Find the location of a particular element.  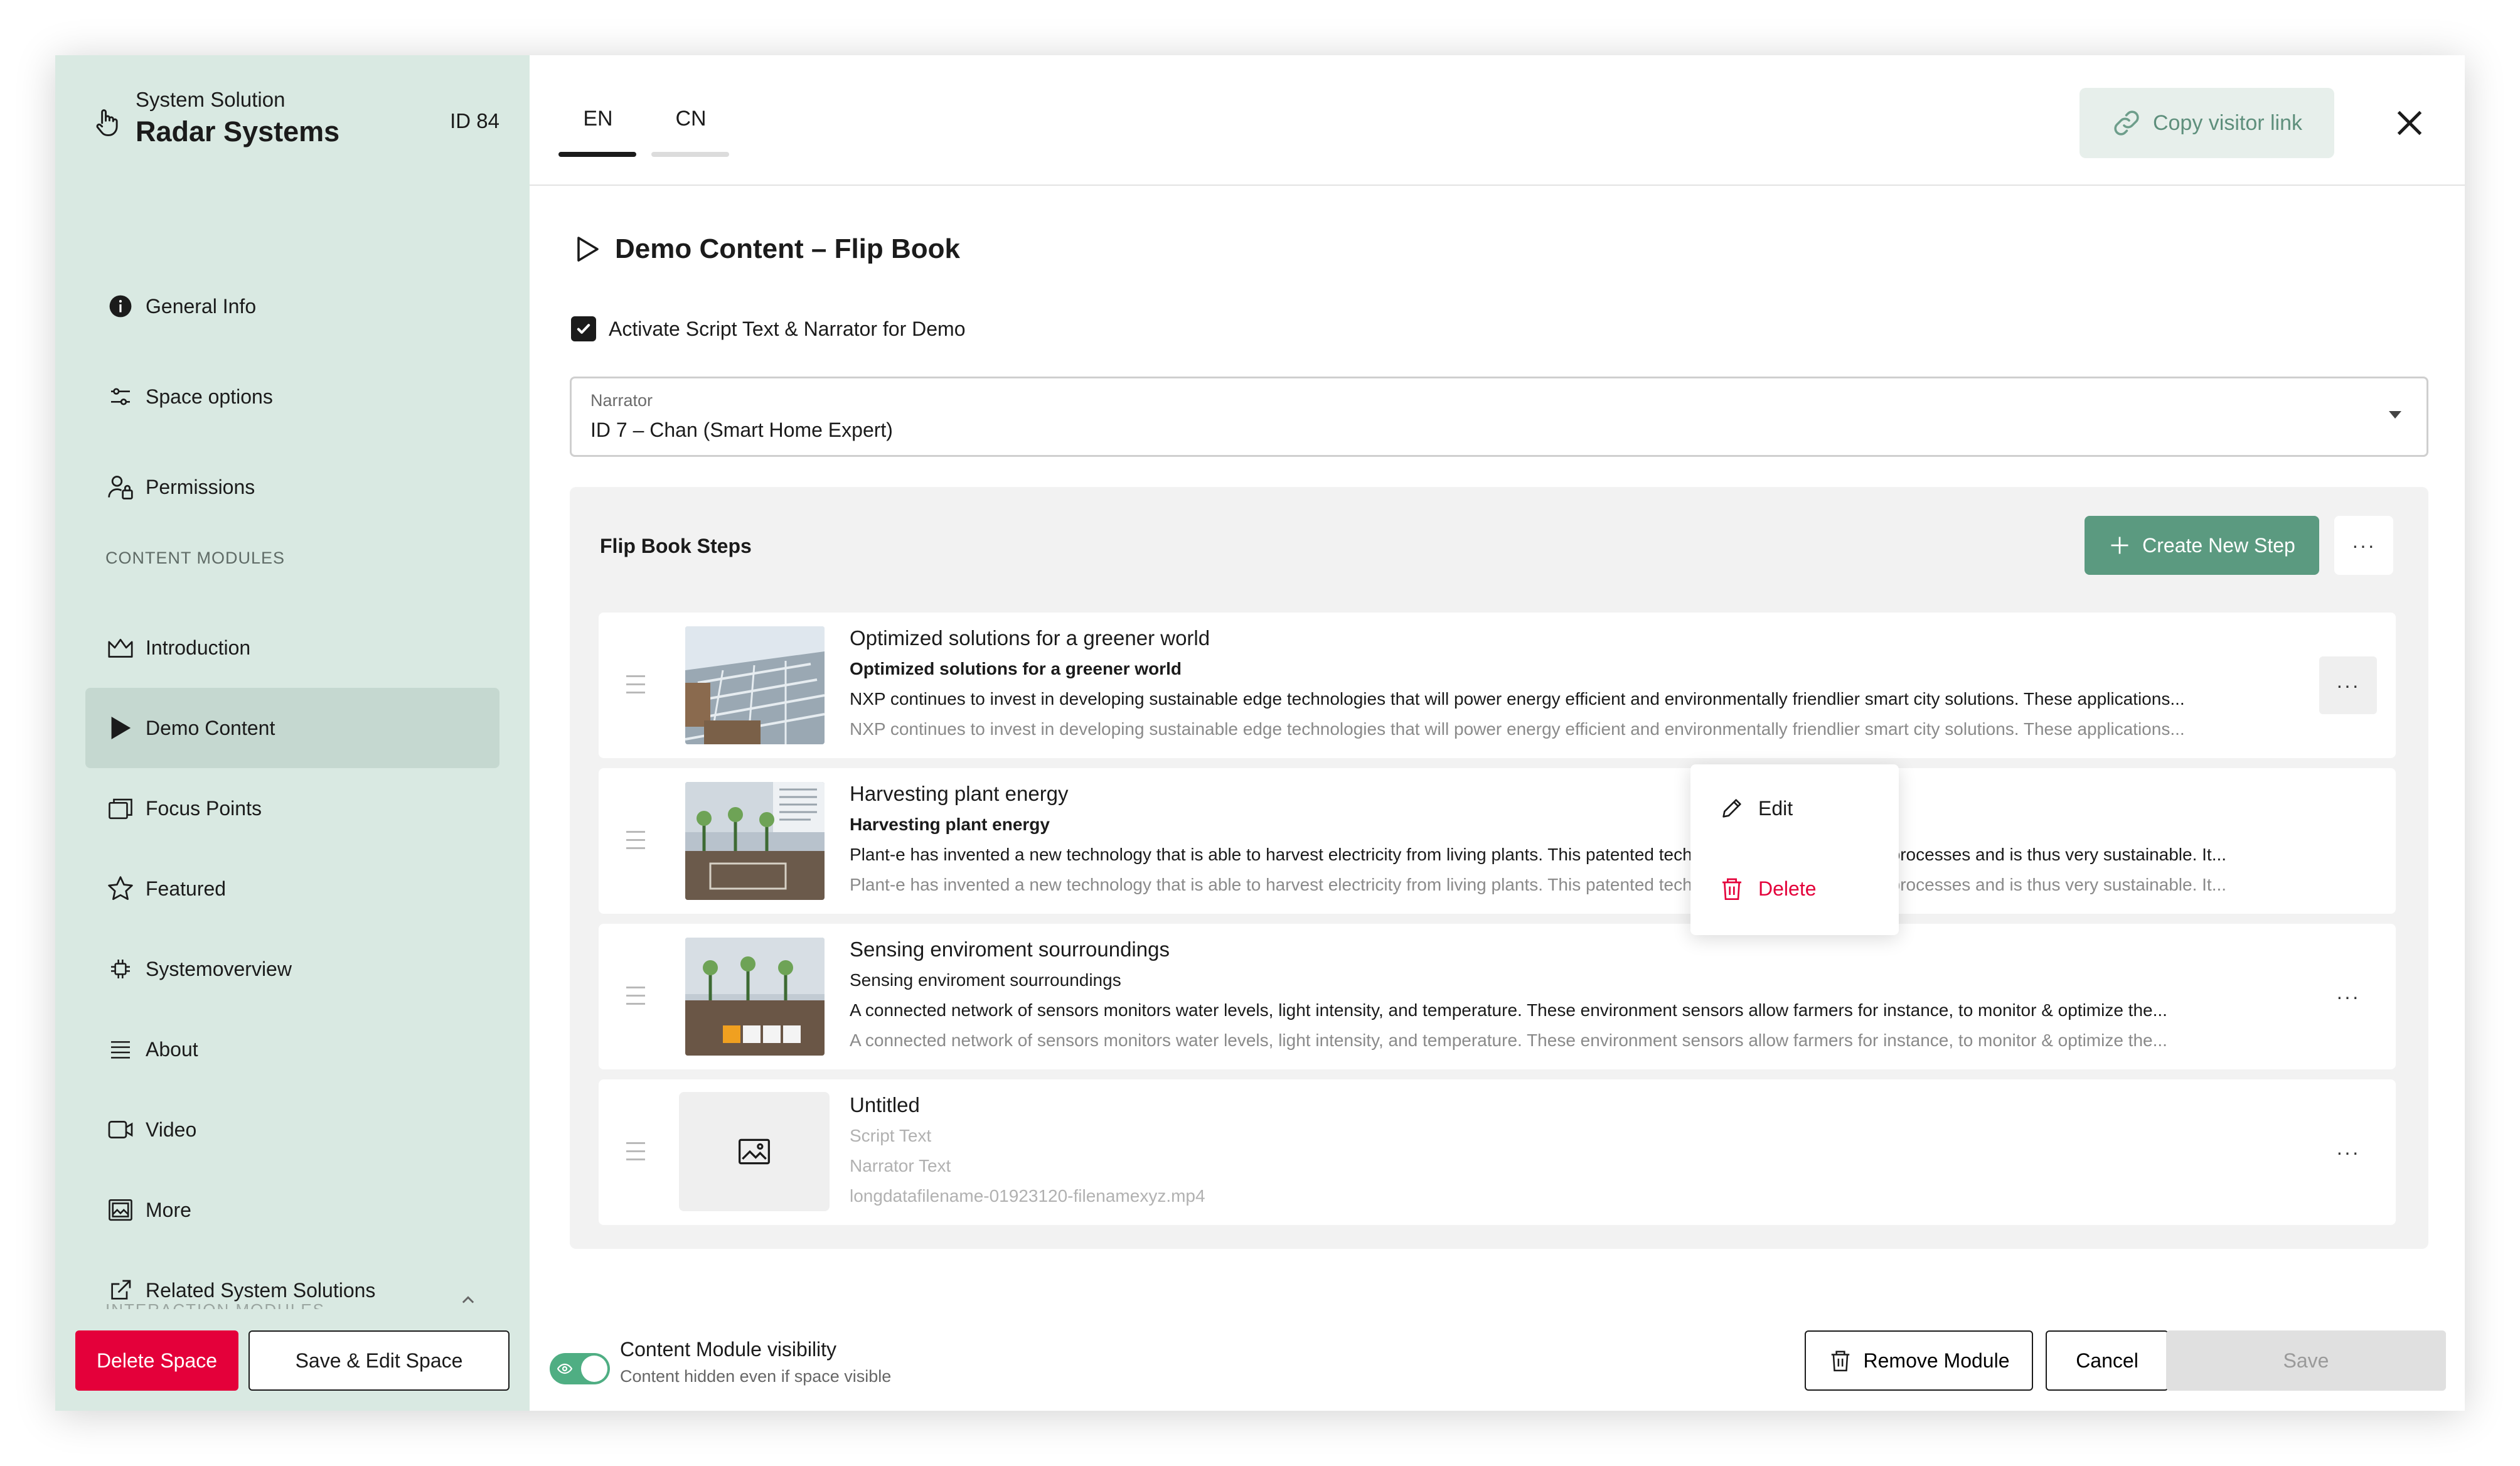

section-heading: Demo Content – Flip Book is located at coordinates (767, 249).